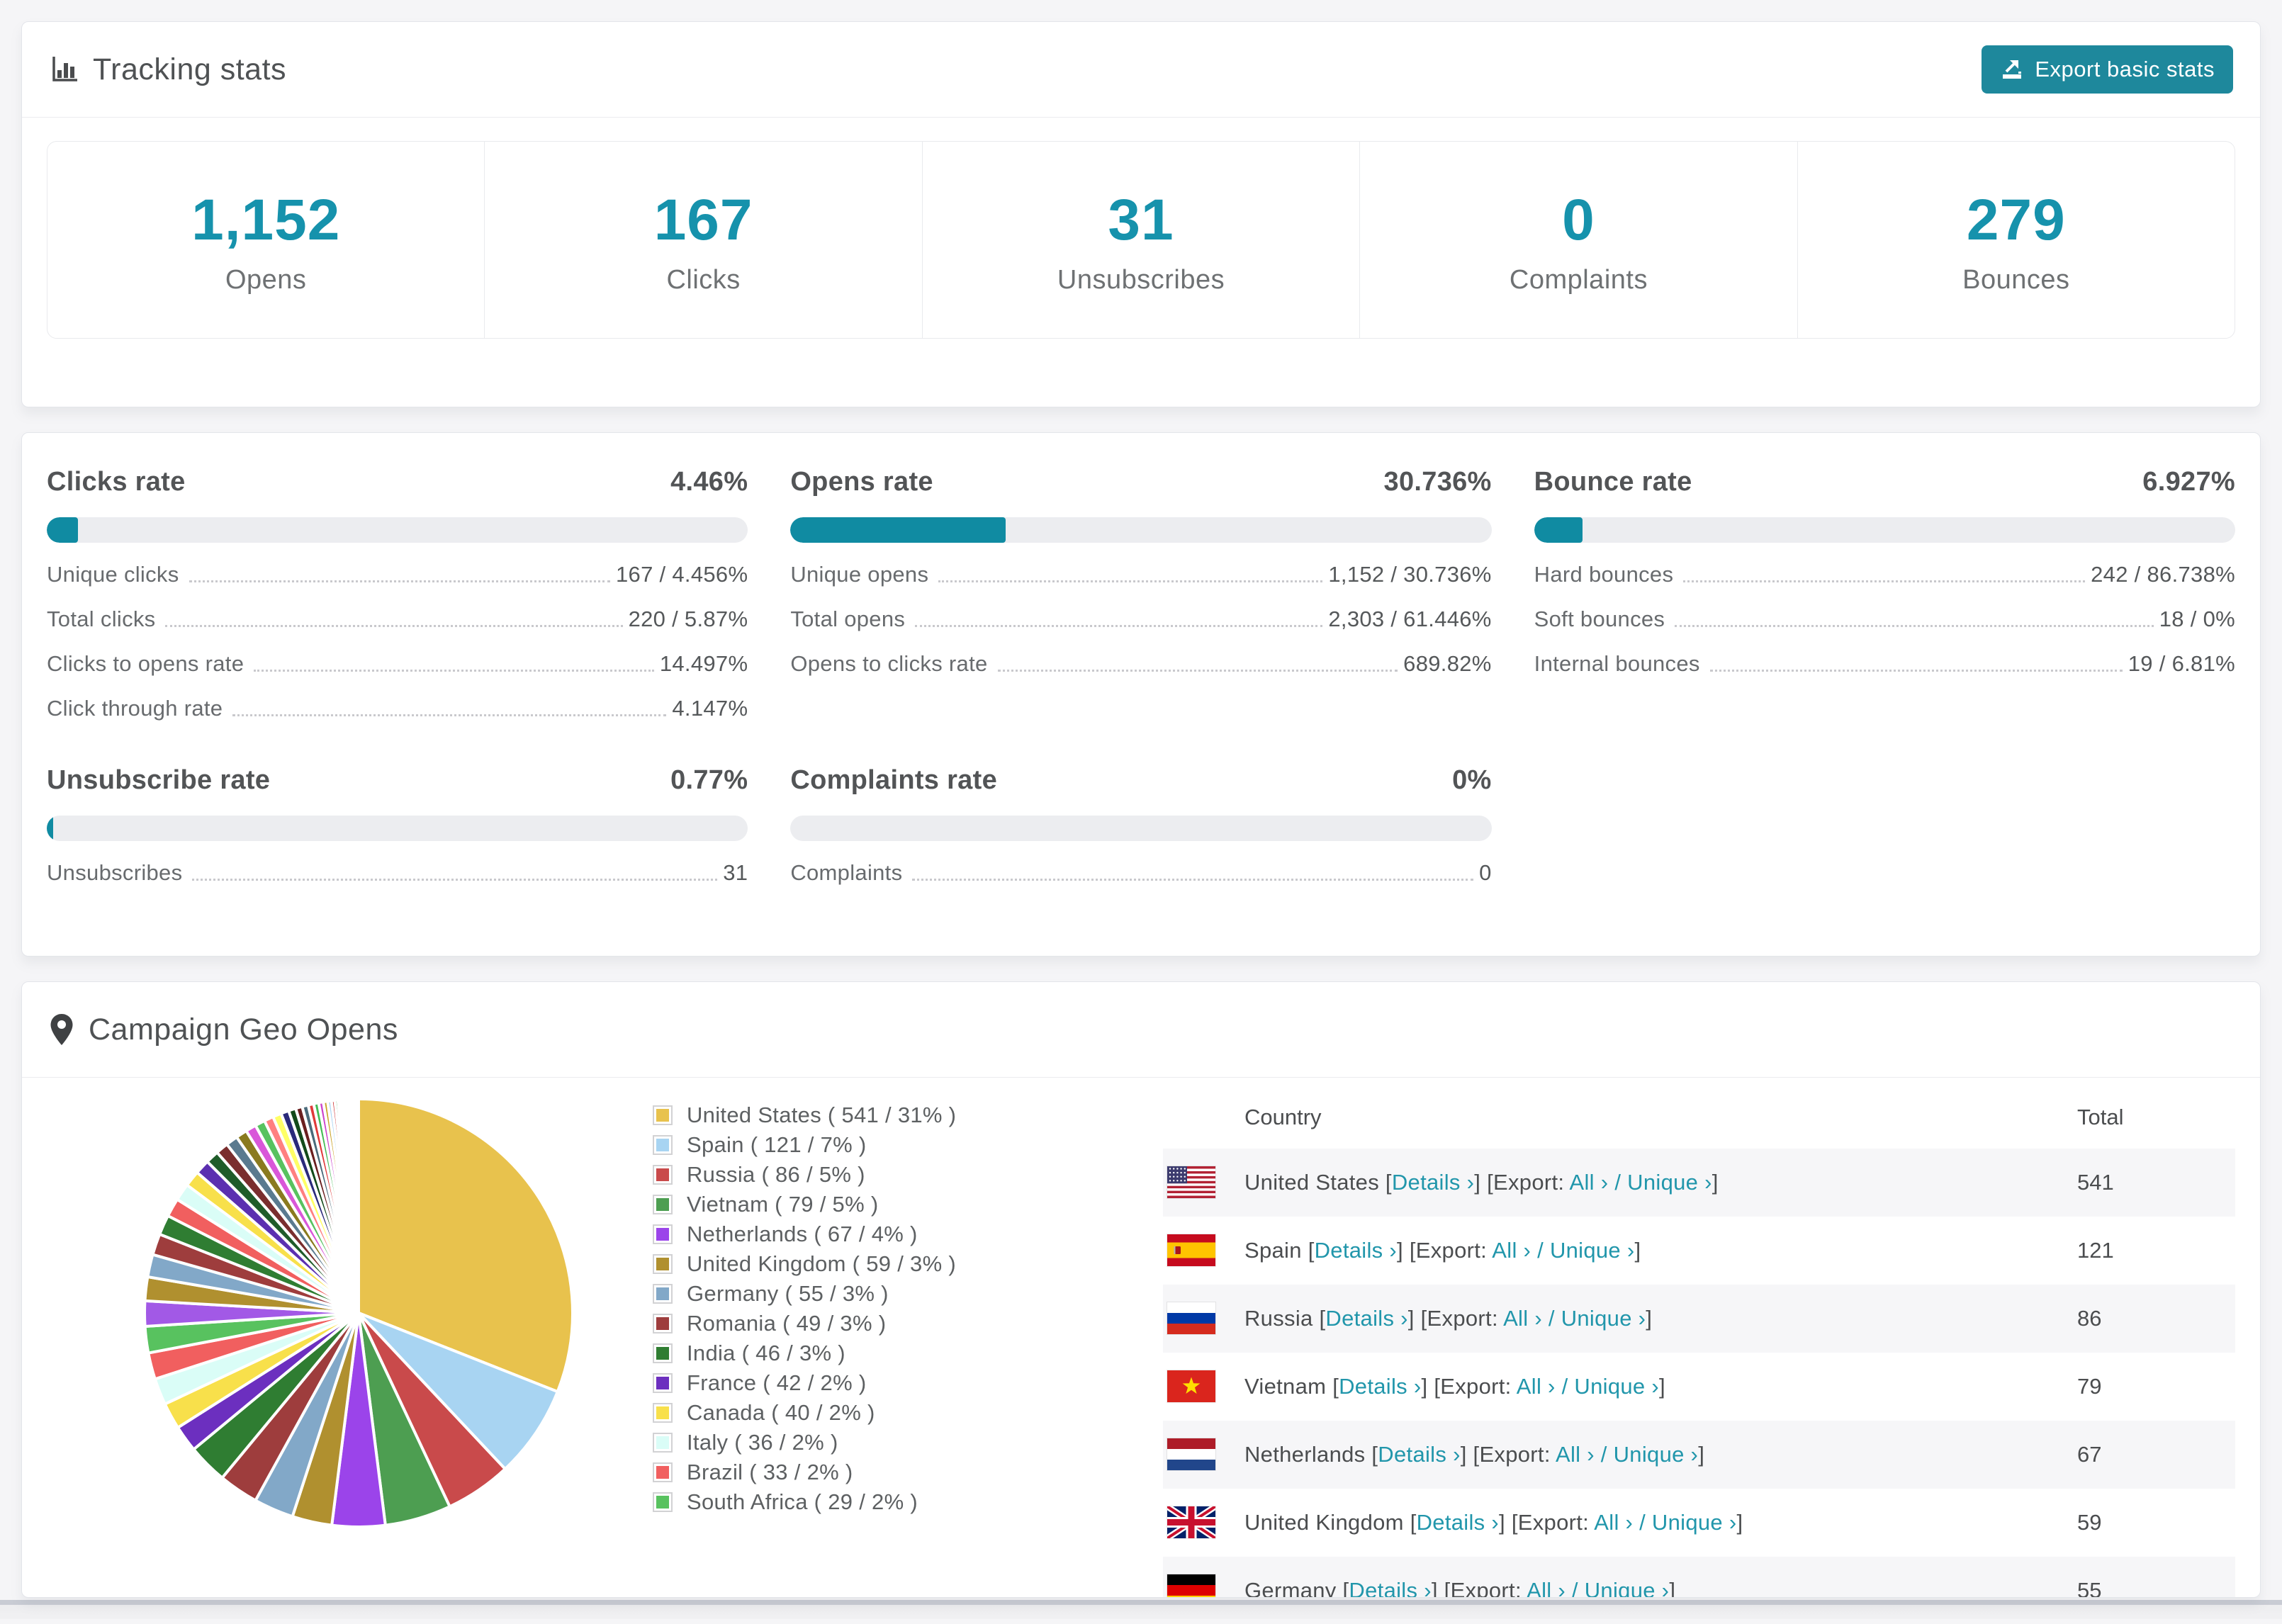 The height and width of the screenshot is (1624, 2282). Describe the element at coordinates (1410, 574) in the screenshot. I see `detail-value: 1,152 / 30.736%` at that location.